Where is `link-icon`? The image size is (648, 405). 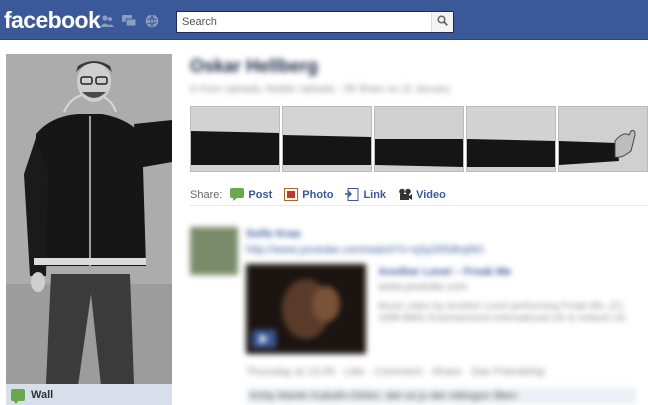
link-icon is located at coordinates (352, 194).